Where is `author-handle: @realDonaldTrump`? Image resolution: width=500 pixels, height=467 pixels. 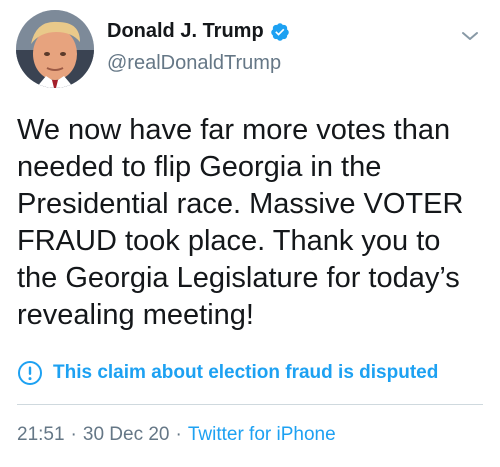 author-handle: @realDonaldTrump is located at coordinates (194, 63).